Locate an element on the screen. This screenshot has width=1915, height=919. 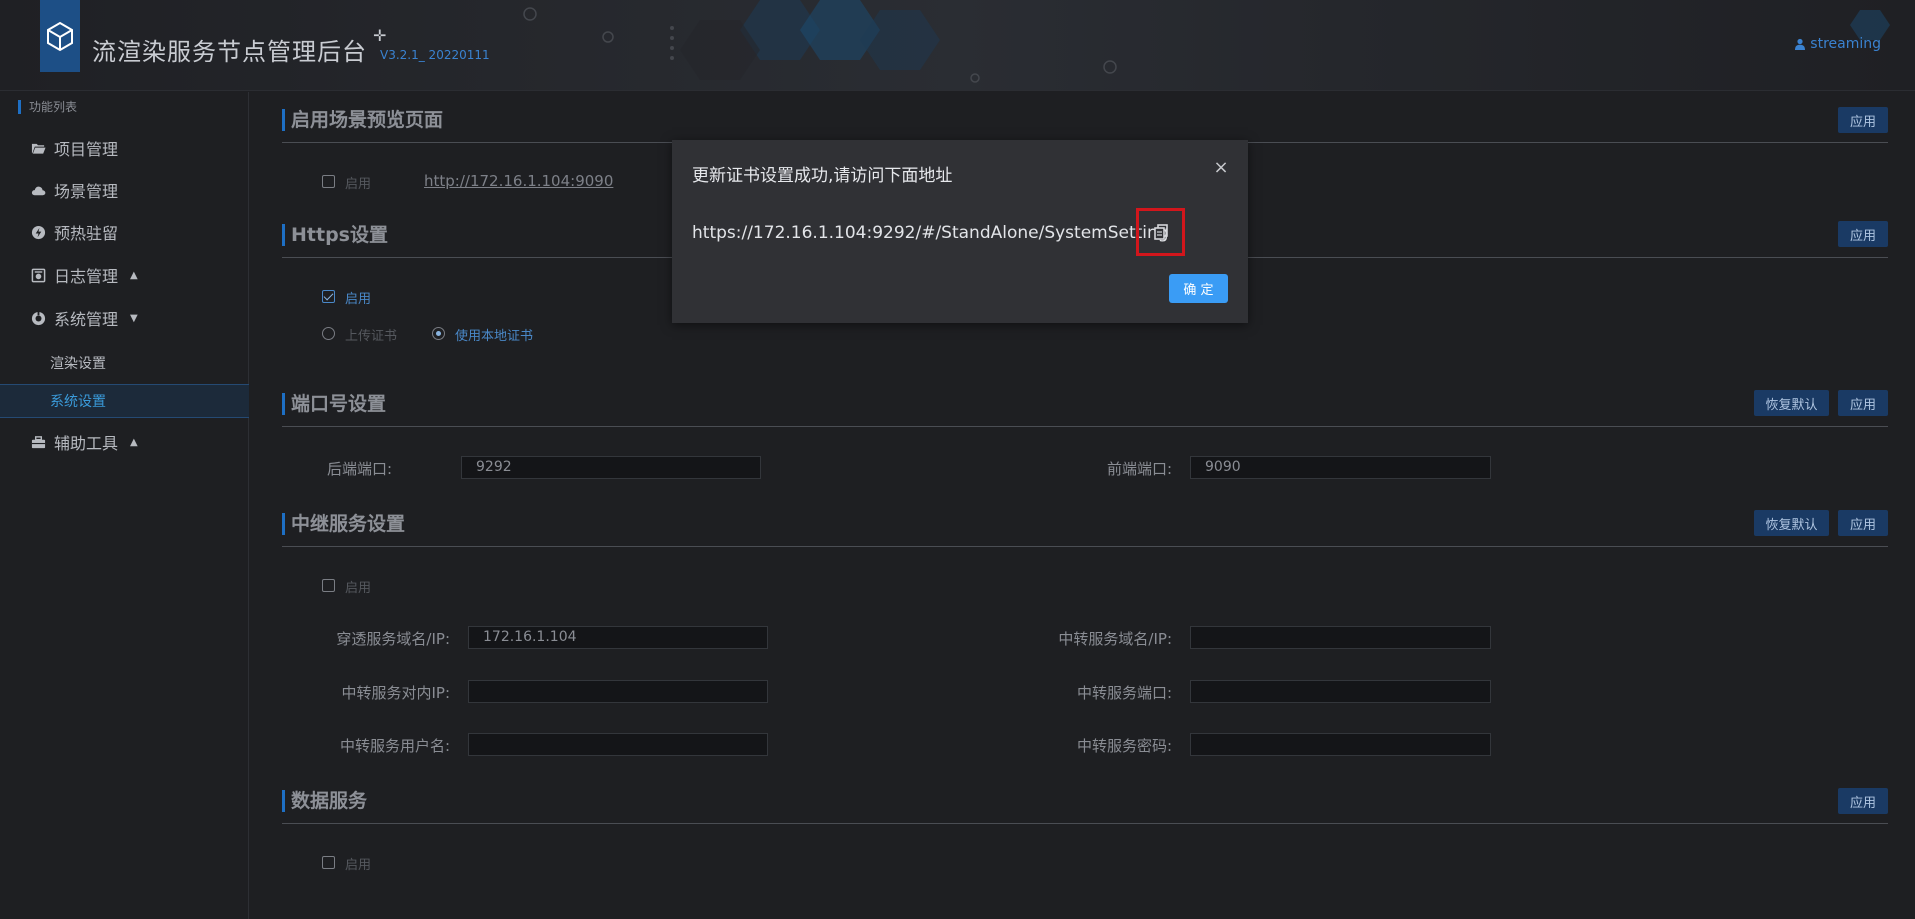
relay-enable-checkbox is located at coordinates (328, 585).